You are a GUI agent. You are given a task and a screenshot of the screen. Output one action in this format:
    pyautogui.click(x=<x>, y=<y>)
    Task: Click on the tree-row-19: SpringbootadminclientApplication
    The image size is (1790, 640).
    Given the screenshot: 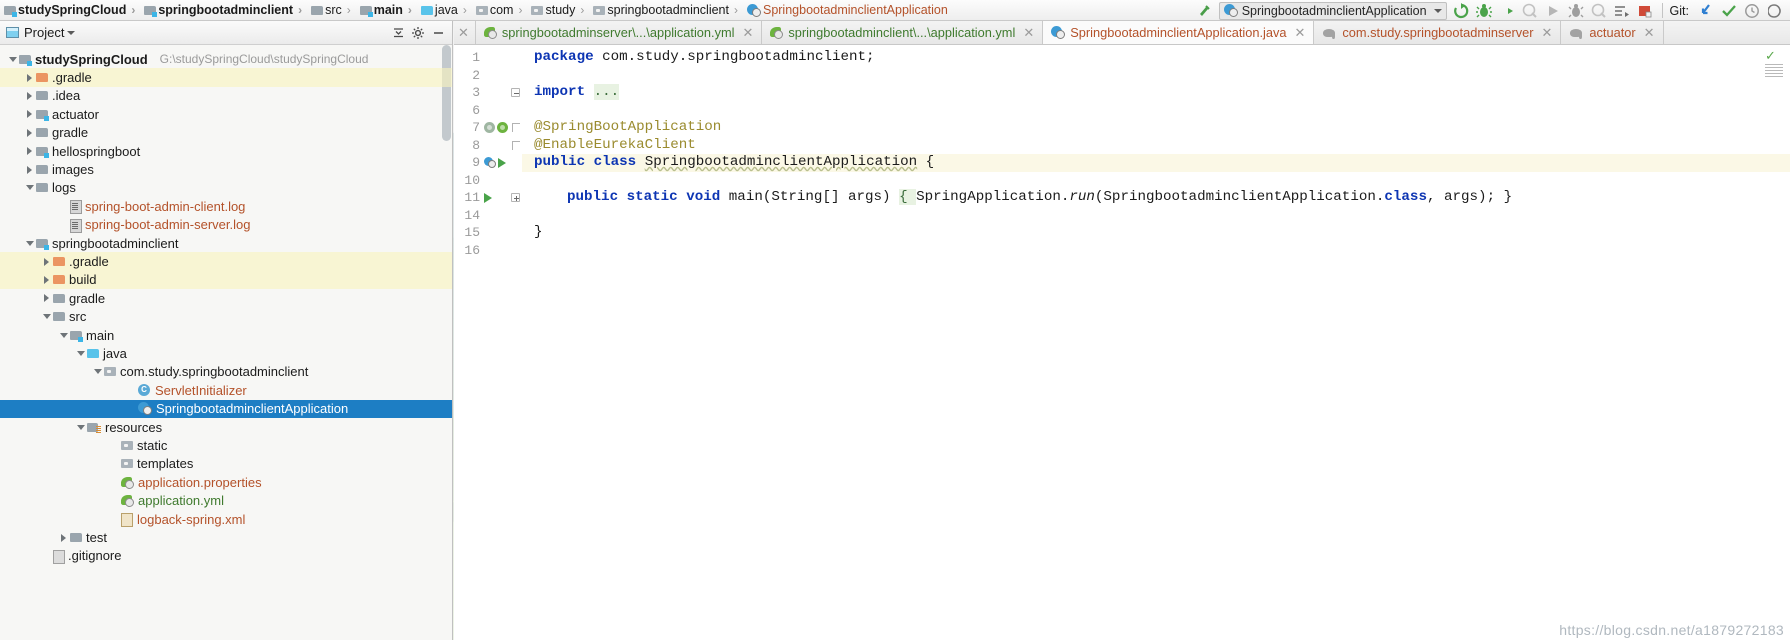 What is the action you would take?
    pyautogui.click(x=226, y=408)
    